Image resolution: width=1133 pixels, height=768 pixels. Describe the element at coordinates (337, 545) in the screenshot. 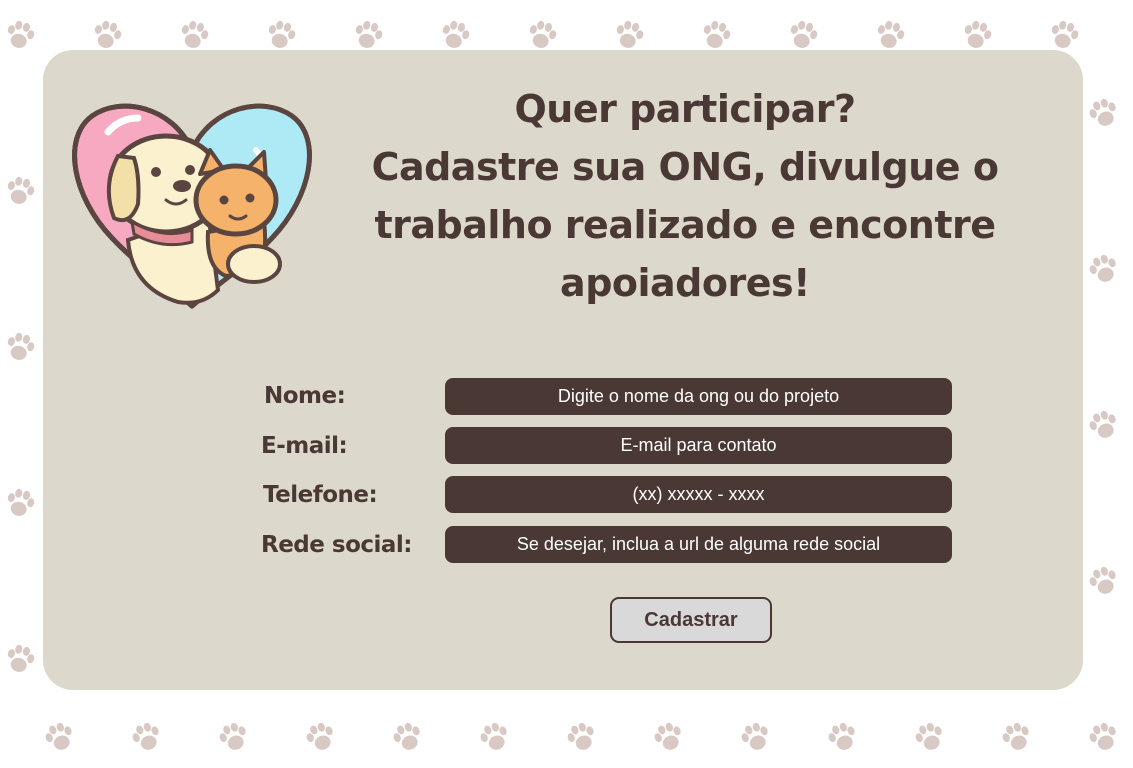

I see `social-network-label: Rede social:` at that location.